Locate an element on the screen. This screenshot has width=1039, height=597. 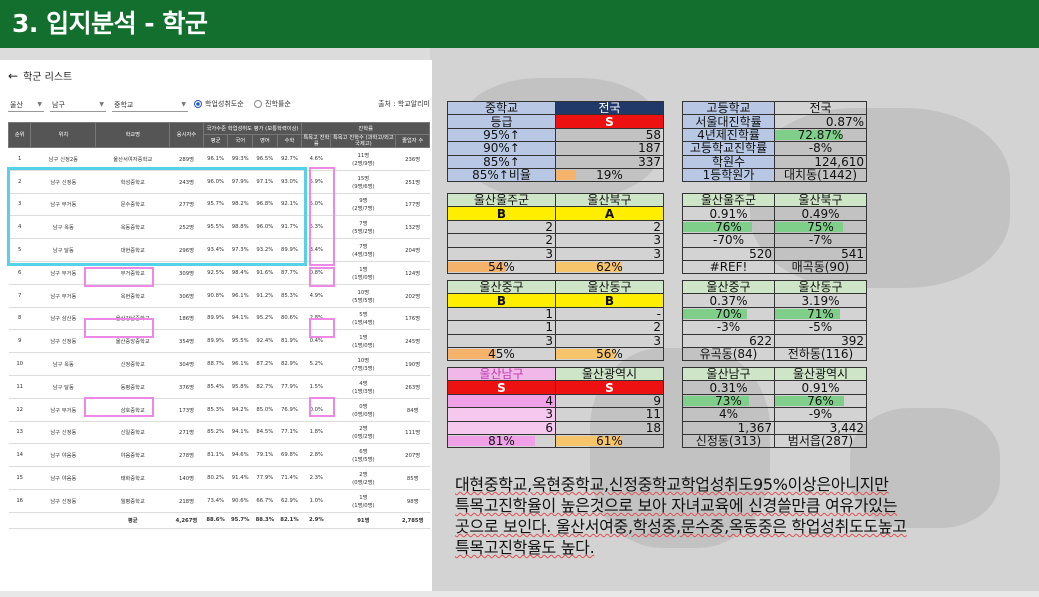
mid-grade-value: S is located at coordinates (609, 121).